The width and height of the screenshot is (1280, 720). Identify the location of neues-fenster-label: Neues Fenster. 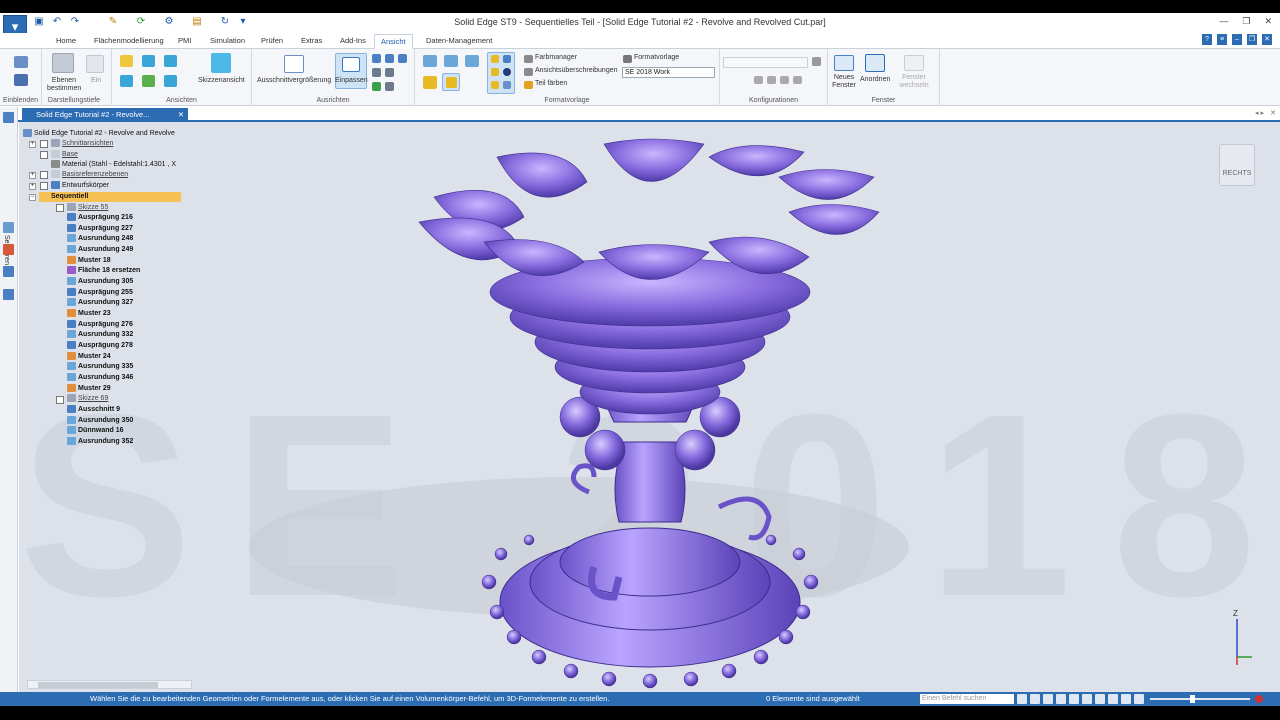
(844, 82).